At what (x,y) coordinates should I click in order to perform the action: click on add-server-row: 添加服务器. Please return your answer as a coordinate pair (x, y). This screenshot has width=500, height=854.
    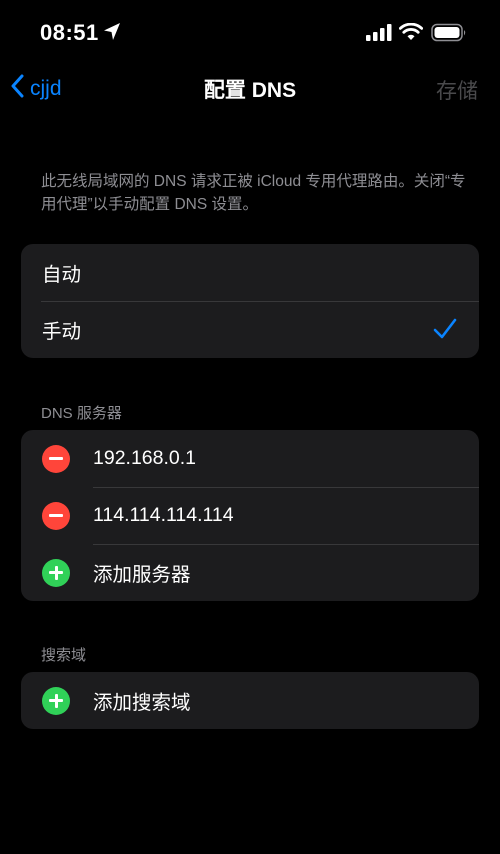
    Looking at the image, I should click on (250, 572).